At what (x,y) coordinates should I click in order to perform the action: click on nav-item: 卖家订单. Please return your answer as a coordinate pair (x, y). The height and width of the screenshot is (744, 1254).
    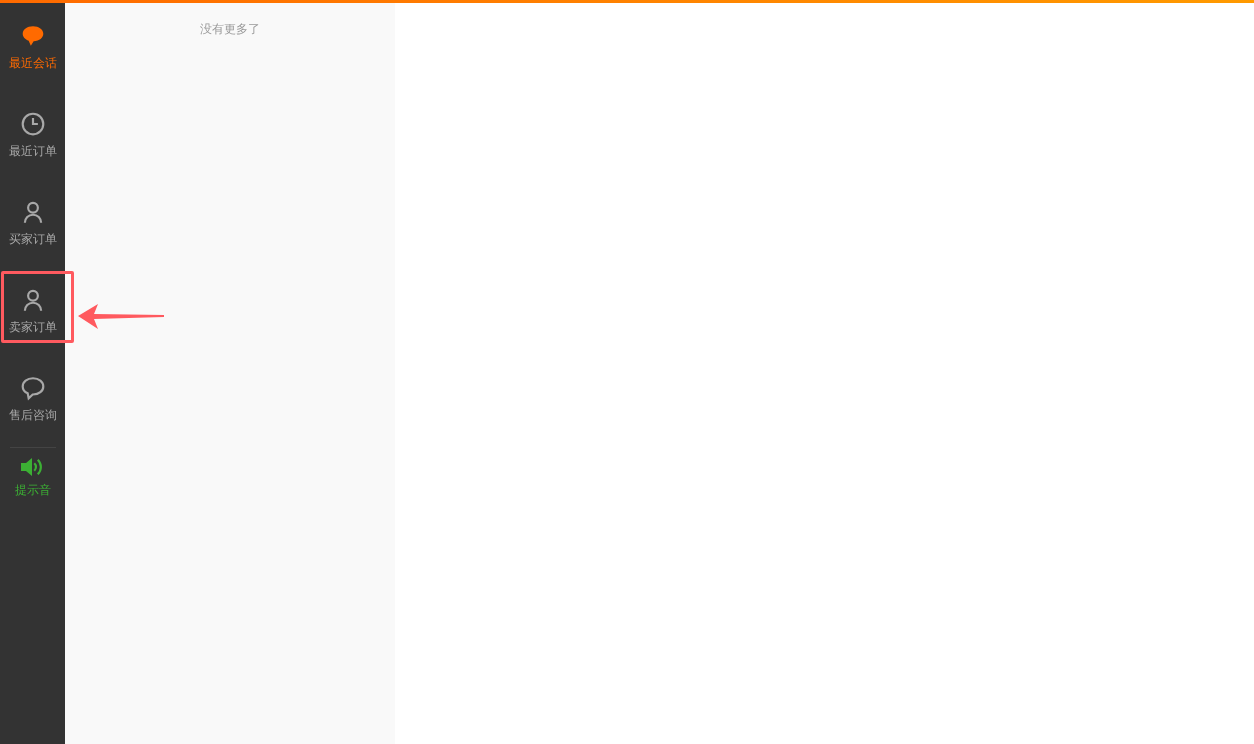
    Looking at the image, I should click on (32, 311).